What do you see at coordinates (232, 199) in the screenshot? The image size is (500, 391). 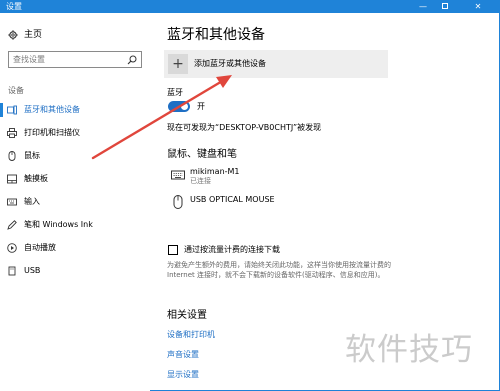 I see `device-name: USB OPTICAL MOUSE` at bounding box center [232, 199].